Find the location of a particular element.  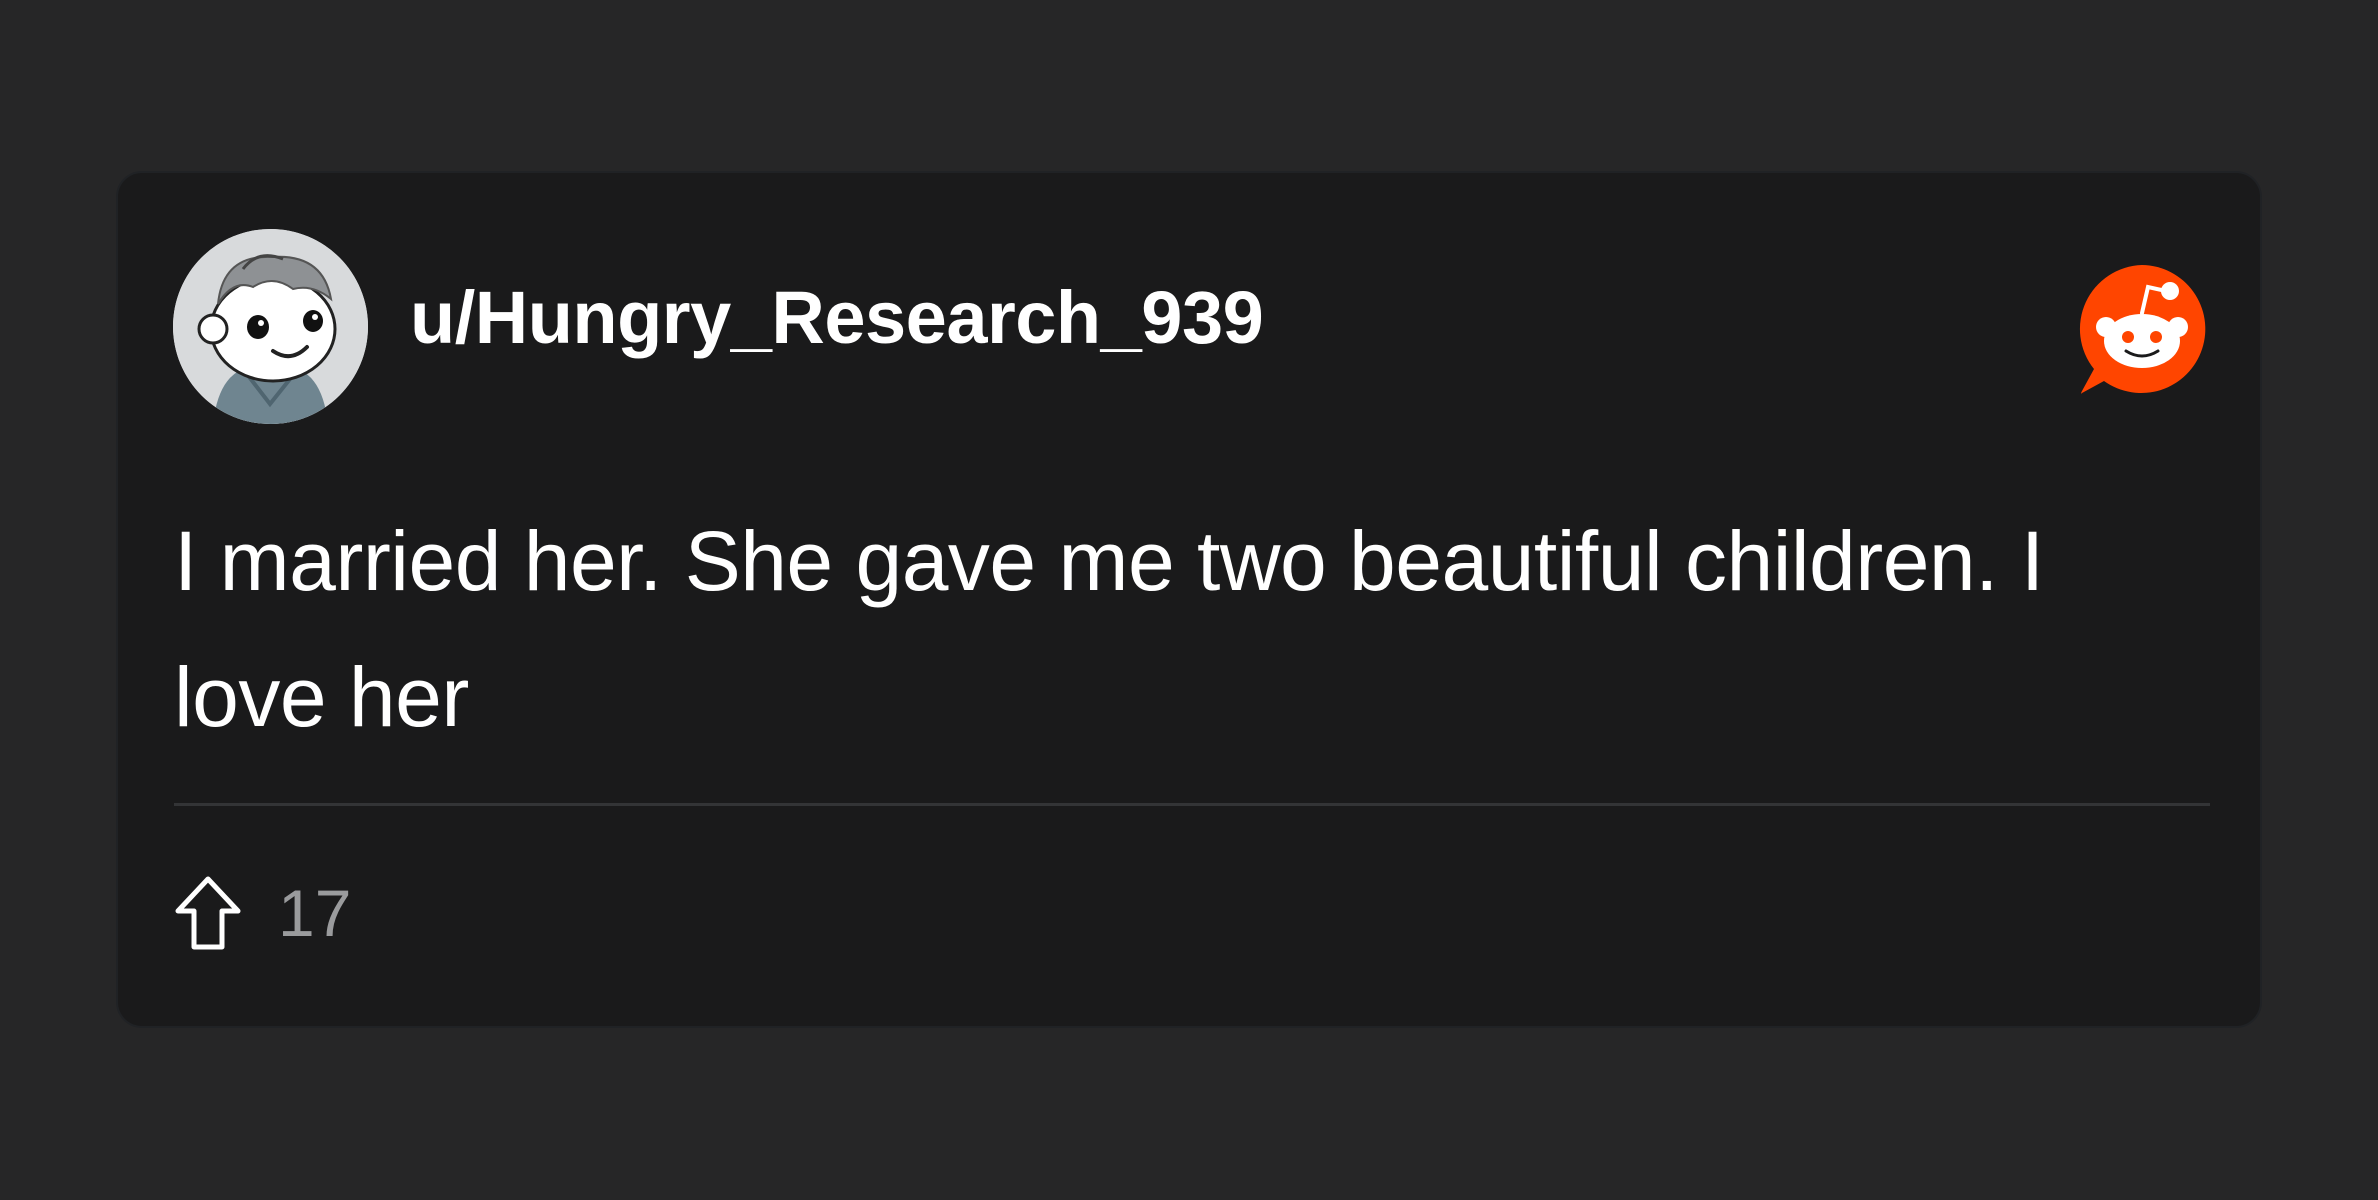

post-username: u/Hungry_Research_939 is located at coordinates (837, 318).